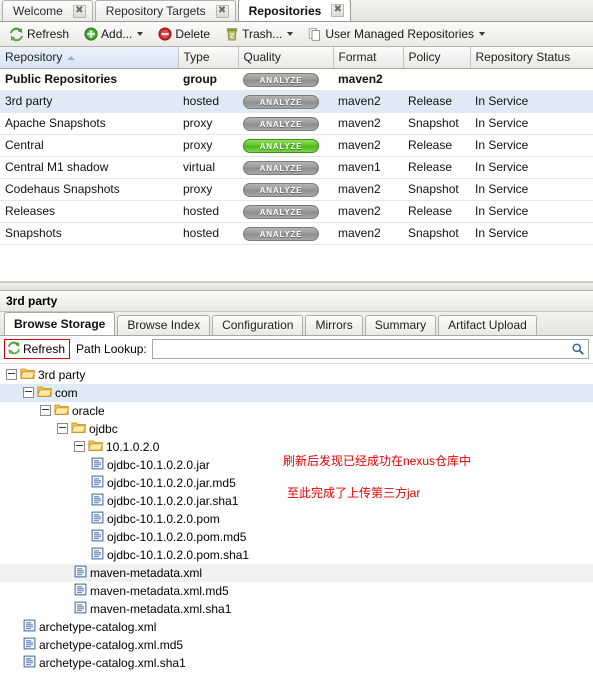 This screenshot has height=678, width=593. I want to click on repository-policy: Snapshot, so click(436, 189).